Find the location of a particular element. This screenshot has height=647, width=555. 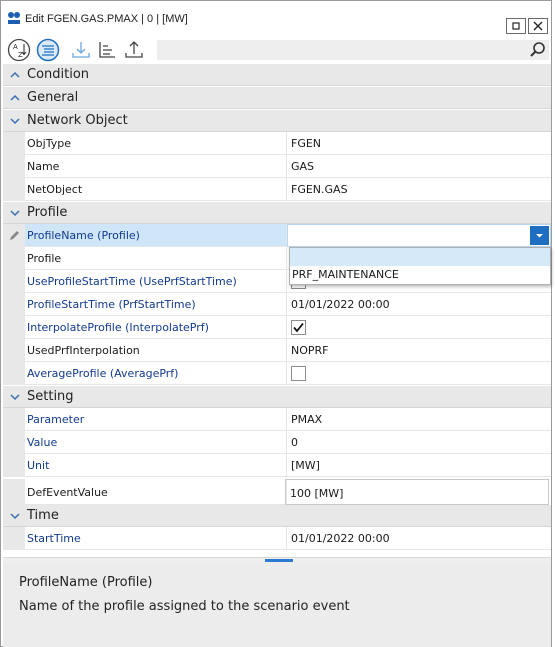

property-name: ProfileName (Profile) is located at coordinates (156, 235).